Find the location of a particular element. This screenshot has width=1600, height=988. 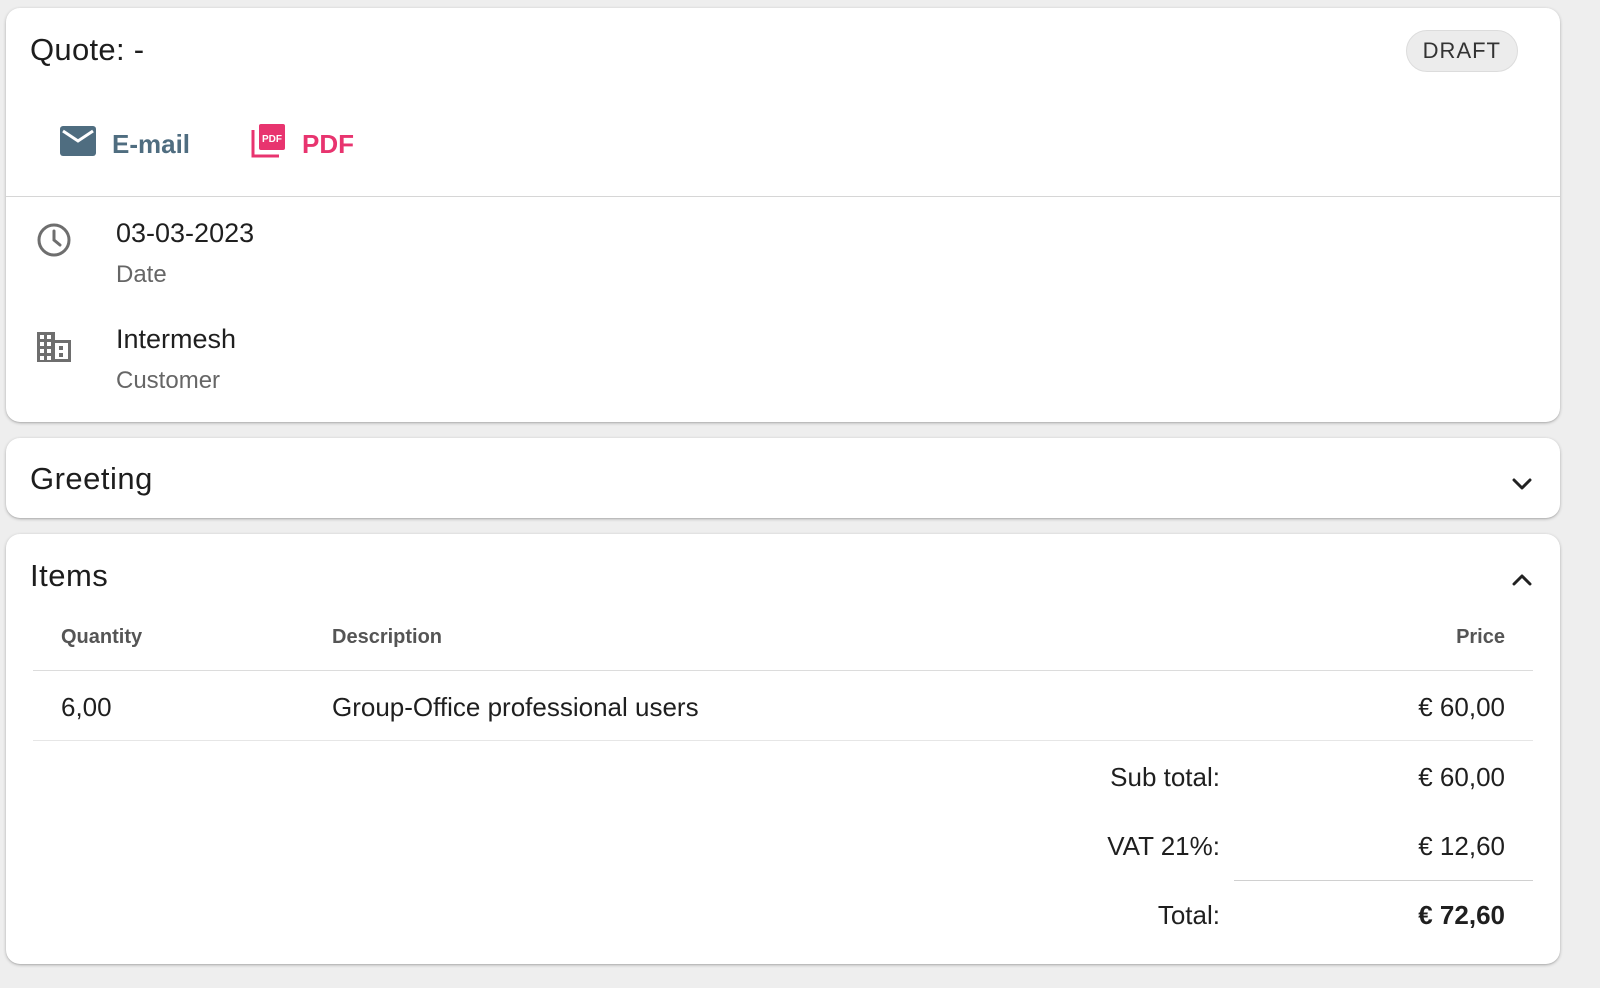

vat-label: VAT 21%: is located at coordinates (1163, 846).